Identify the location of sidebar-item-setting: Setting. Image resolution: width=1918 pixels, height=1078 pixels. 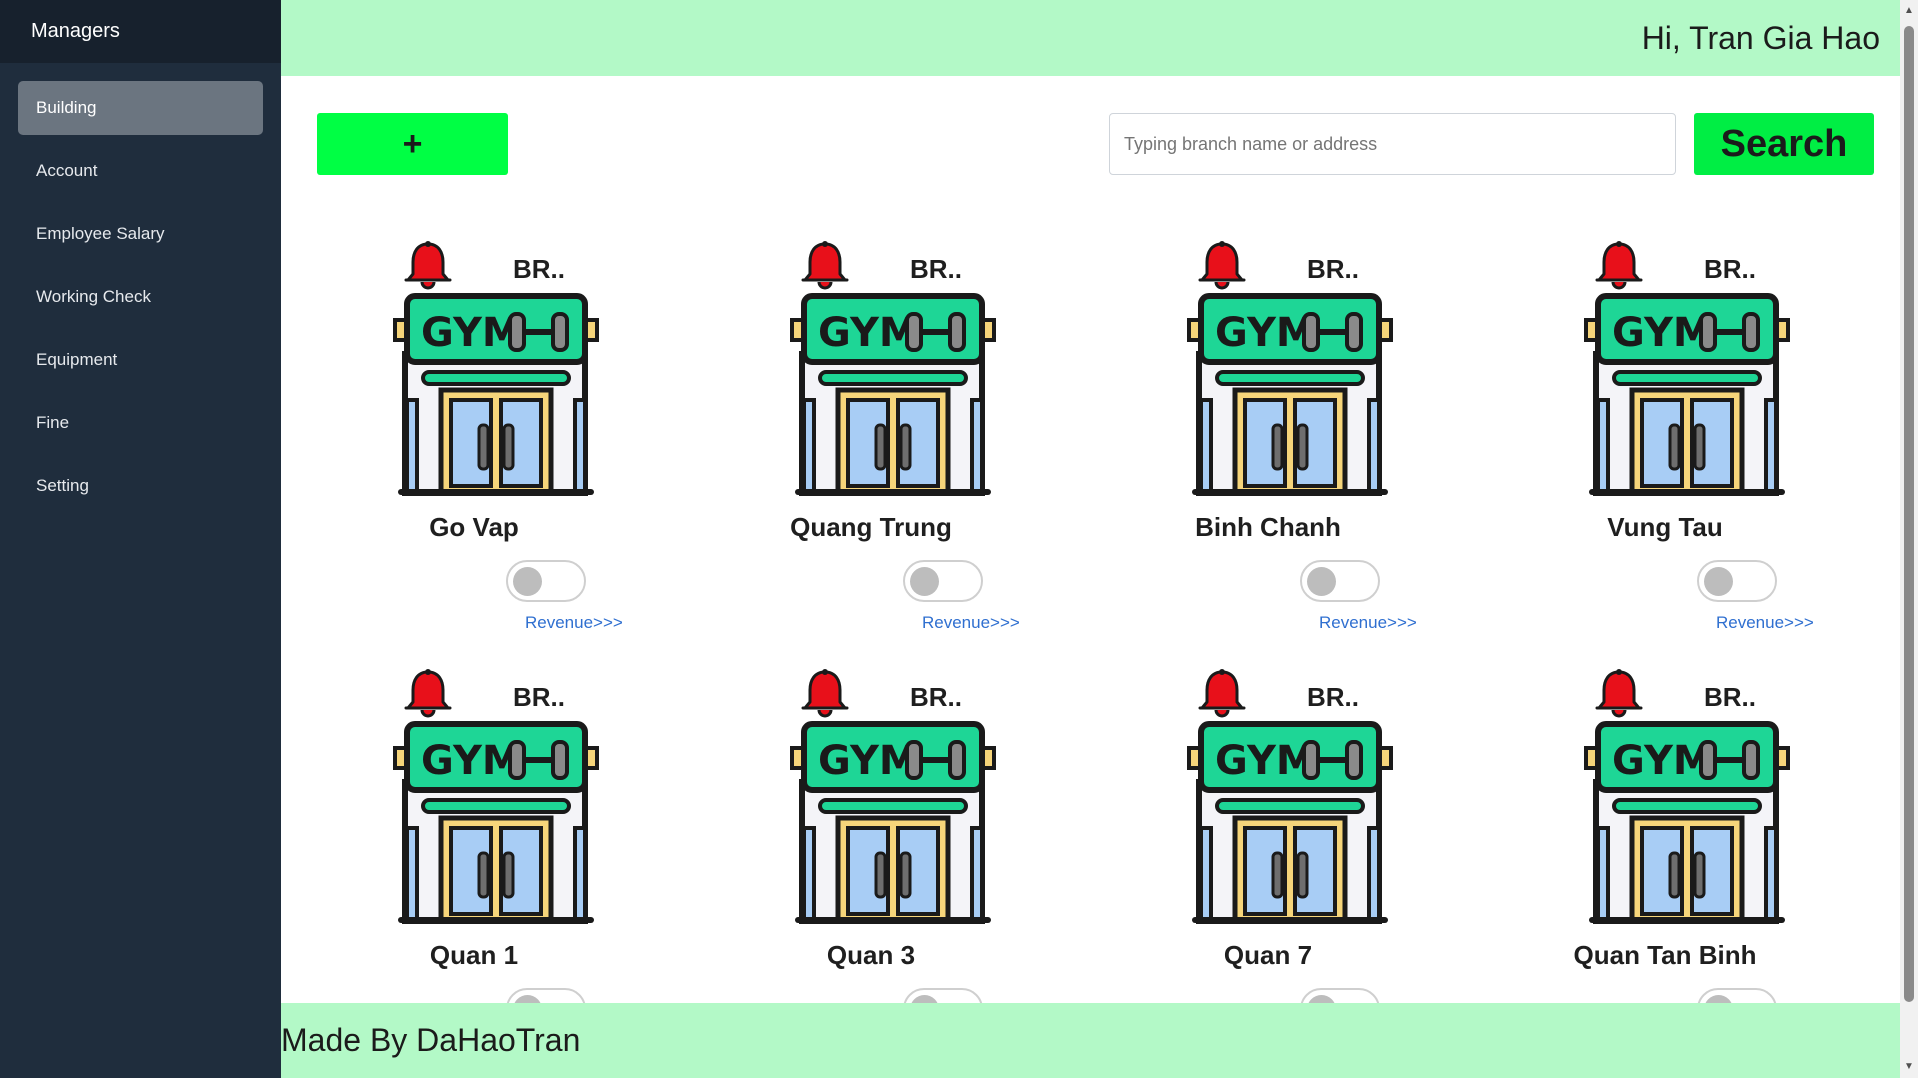
(140, 486).